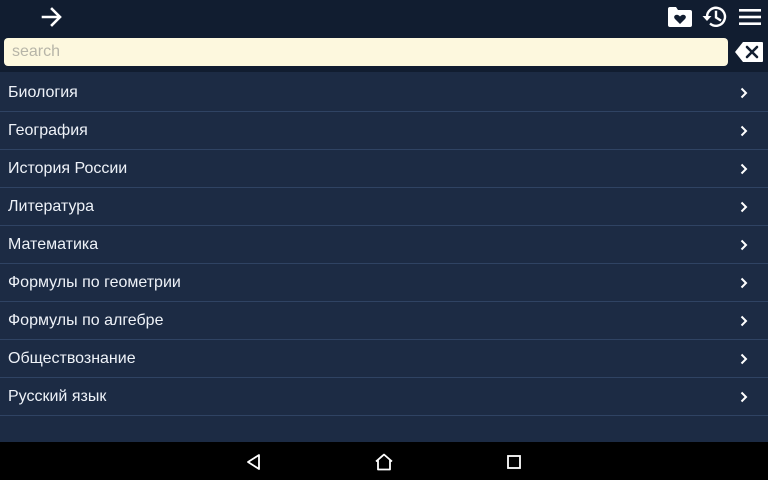 The image size is (768, 480). What do you see at coordinates (94, 282) in the screenshot?
I see `list-item-label: Формулы по геометрии` at bounding box center [94, 282].